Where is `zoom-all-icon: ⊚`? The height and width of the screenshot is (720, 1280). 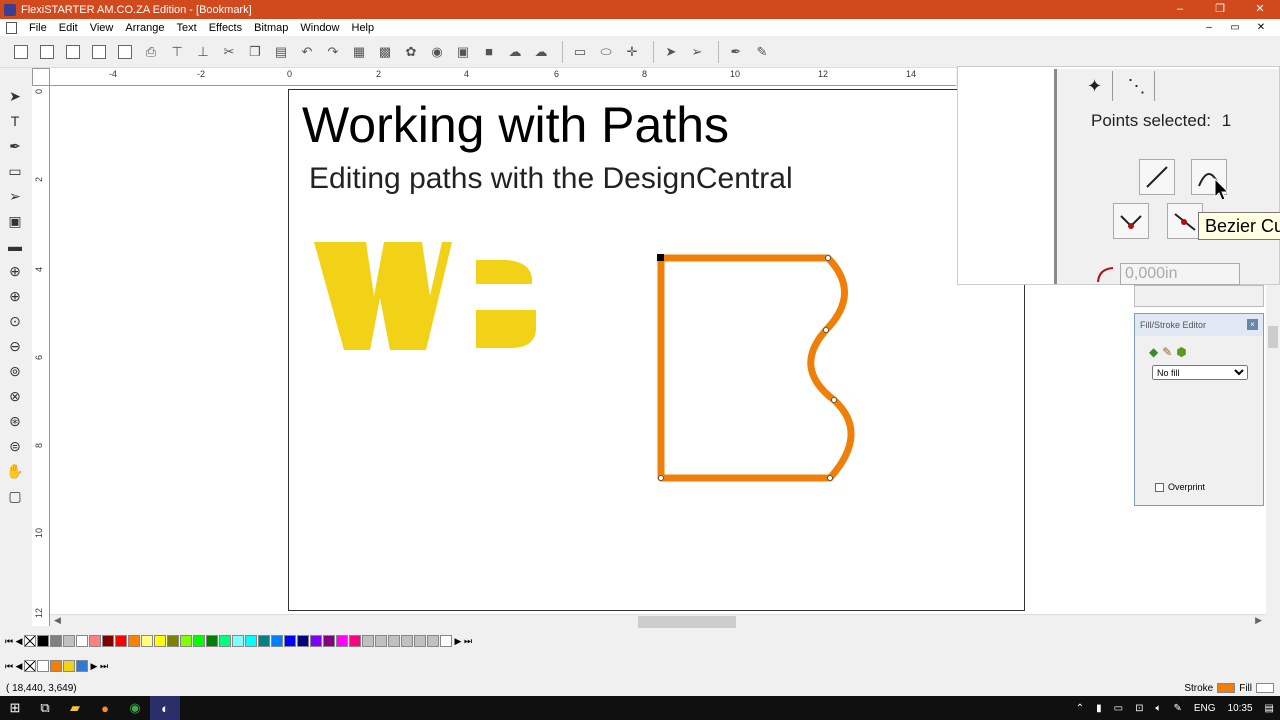
zoom-all-icon: ⊚ is located at coordinates (15, 371).